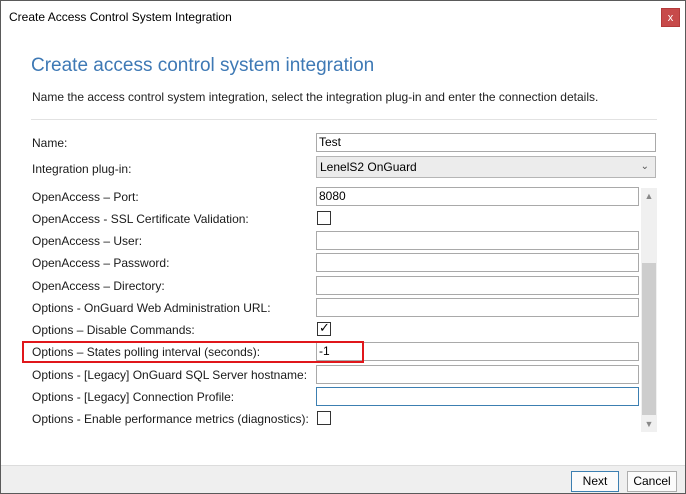 The width and height of the screenshot is (686, 494). Describe the element at coordinates (477, 196) in the screenshot. I see `property-input: 8080` at that location.